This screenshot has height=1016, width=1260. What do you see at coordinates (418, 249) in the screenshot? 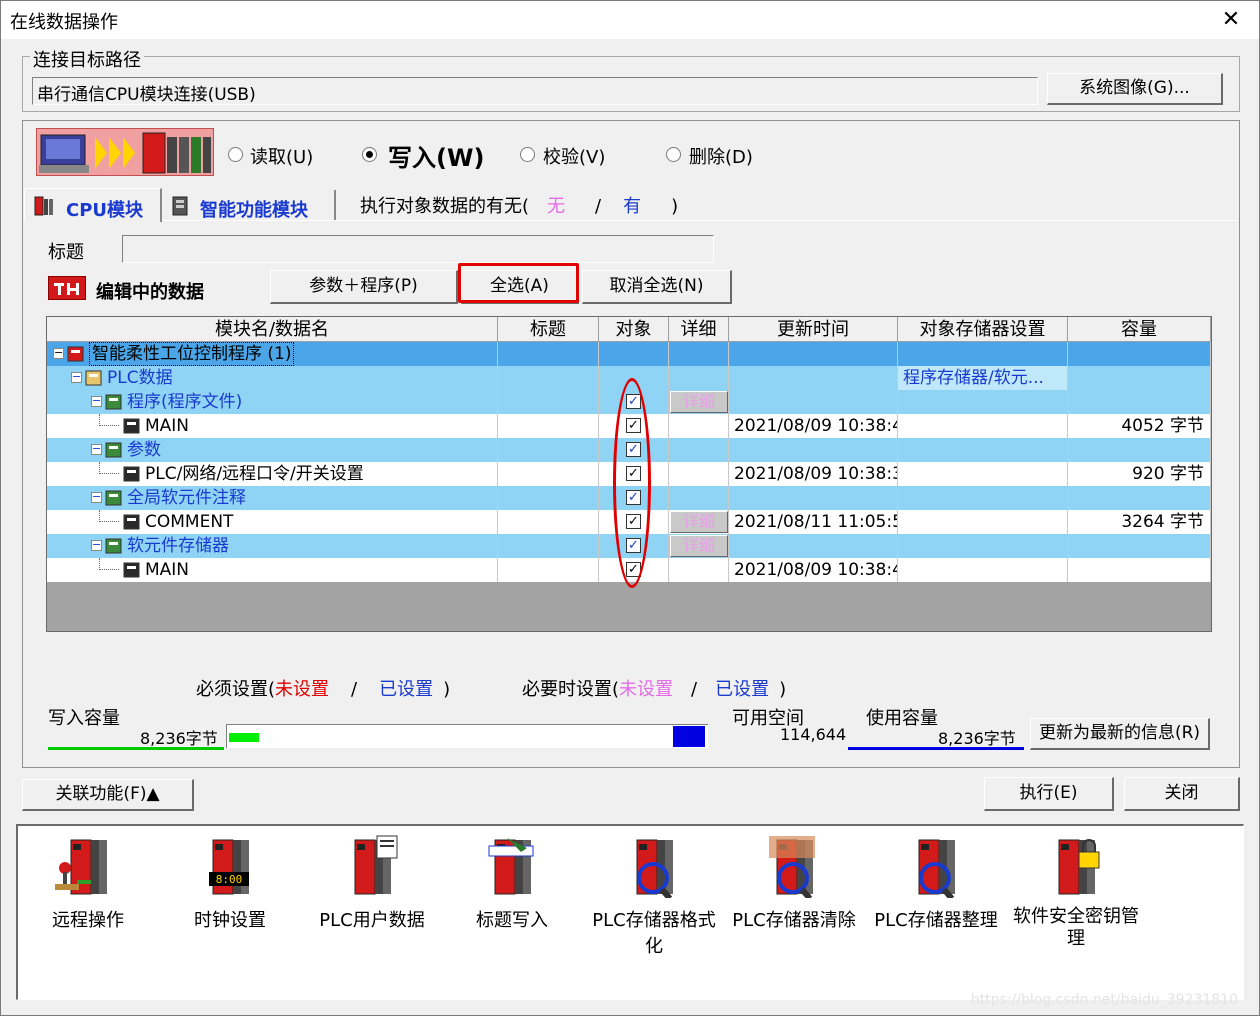
I see `title-input` at bounding box center [418, 249].